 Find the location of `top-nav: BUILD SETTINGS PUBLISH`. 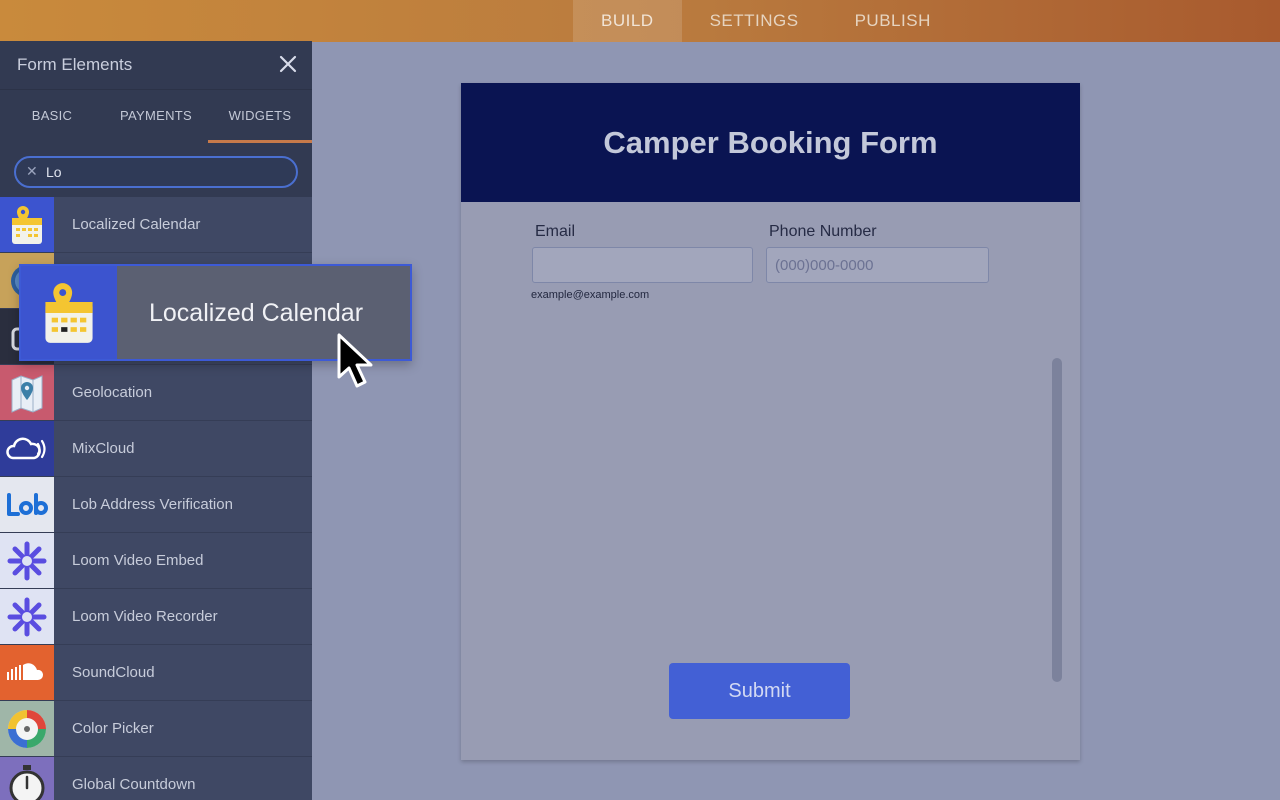

top-nav: BUILD SETTINGS PUBLISH is located at coordinates (766, 21).